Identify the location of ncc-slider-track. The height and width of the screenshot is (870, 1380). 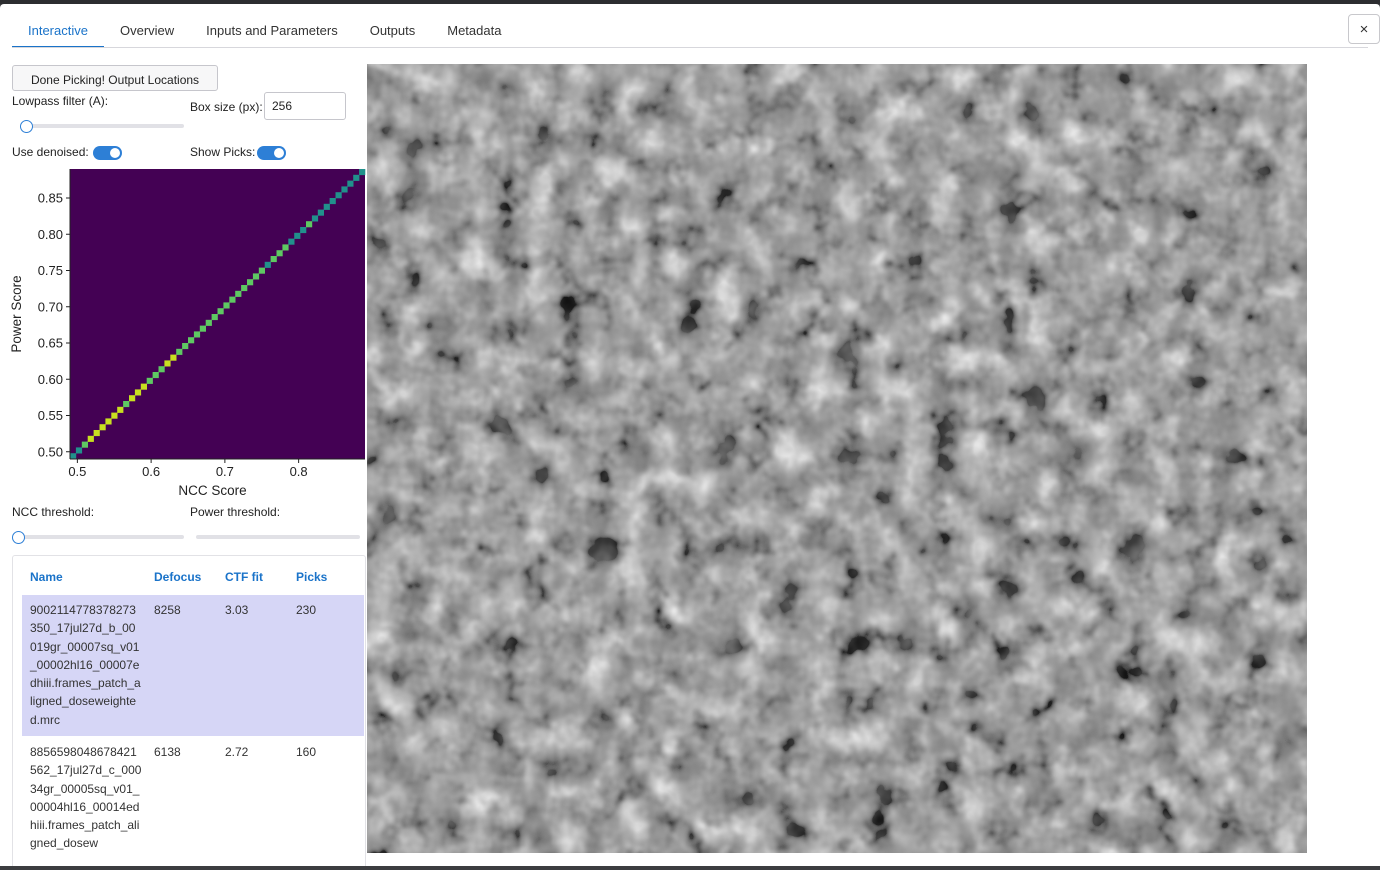
(99, 537).